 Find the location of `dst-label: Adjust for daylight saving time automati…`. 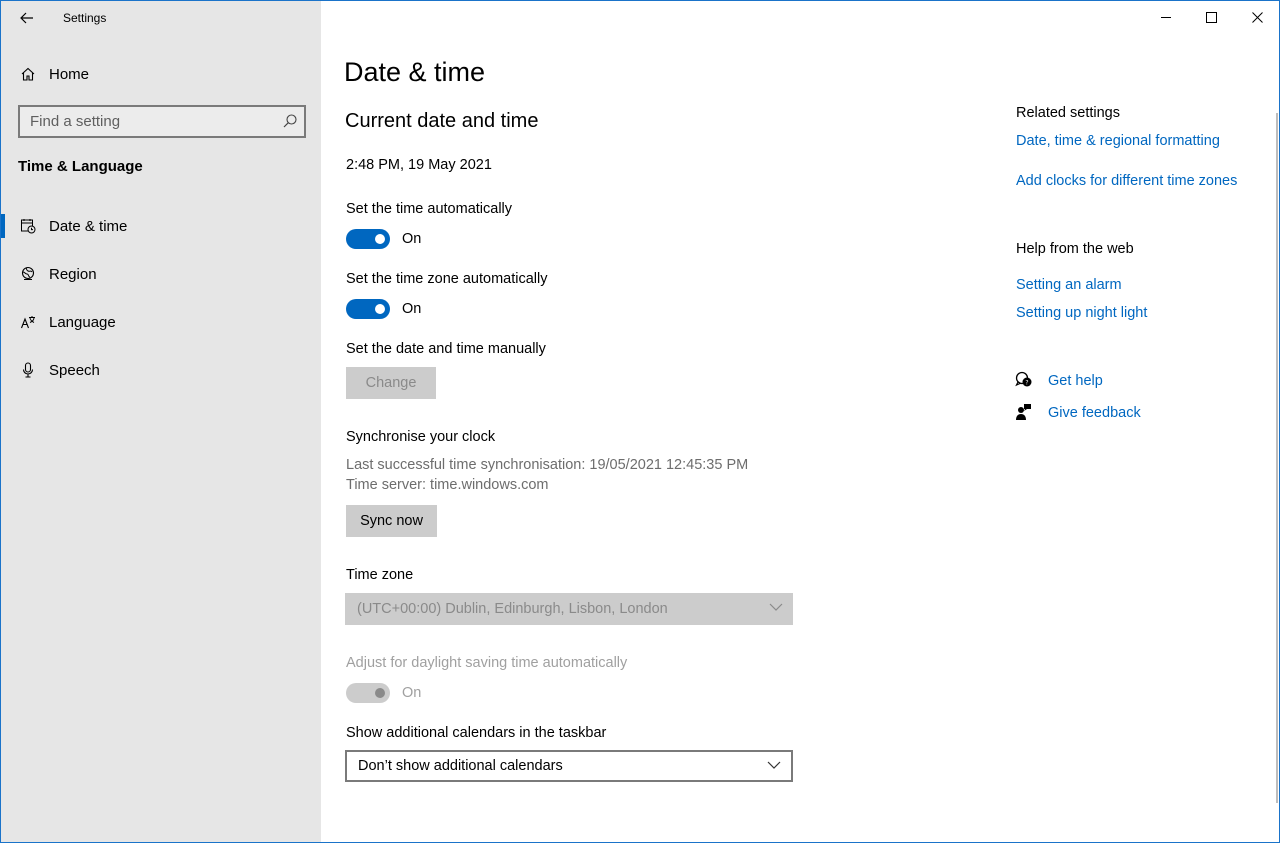

dst-label: Adjust for daylight saving time automati… is located at coordinates (487, 663).